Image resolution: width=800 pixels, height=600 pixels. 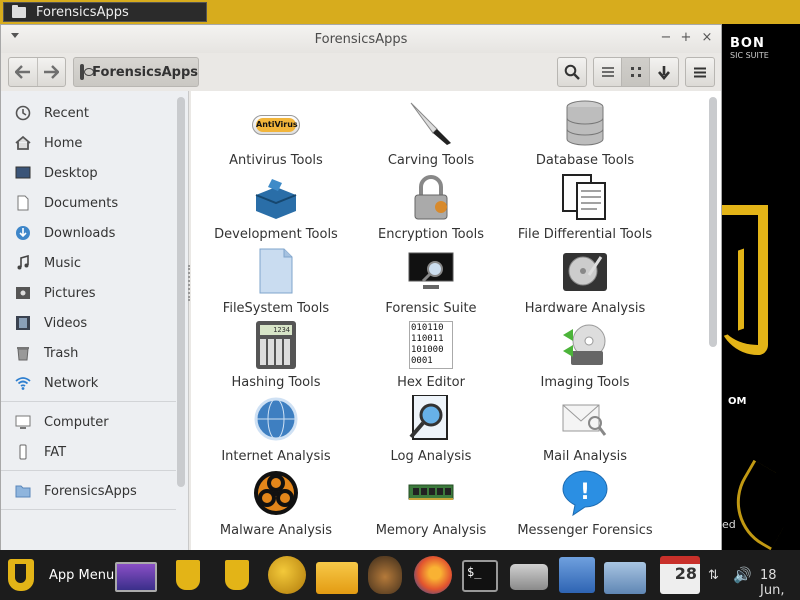 I want to click on taskbar-window-button: ForensicsApps, so click(x=105, y=12).